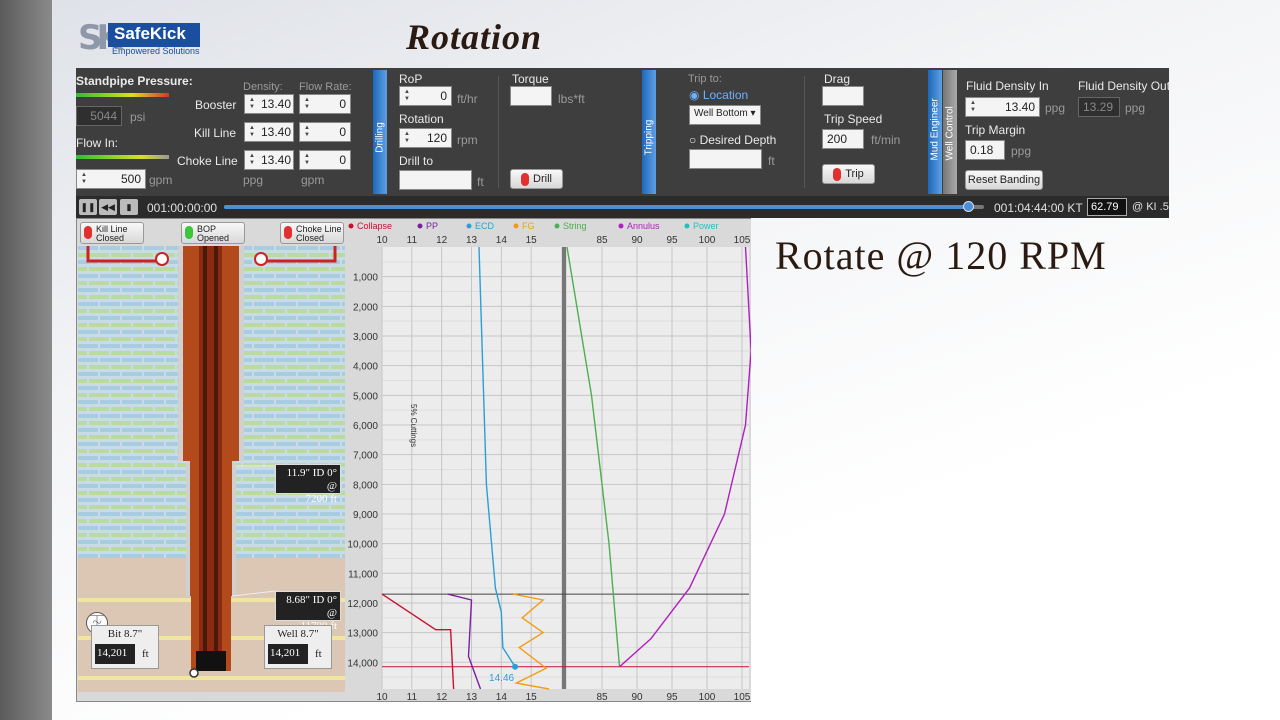  Describe the element at coordinates (1002, 107) in the screenshot. I see `fluid-in-stepper: ▲ ▼ 13.40` at that location.